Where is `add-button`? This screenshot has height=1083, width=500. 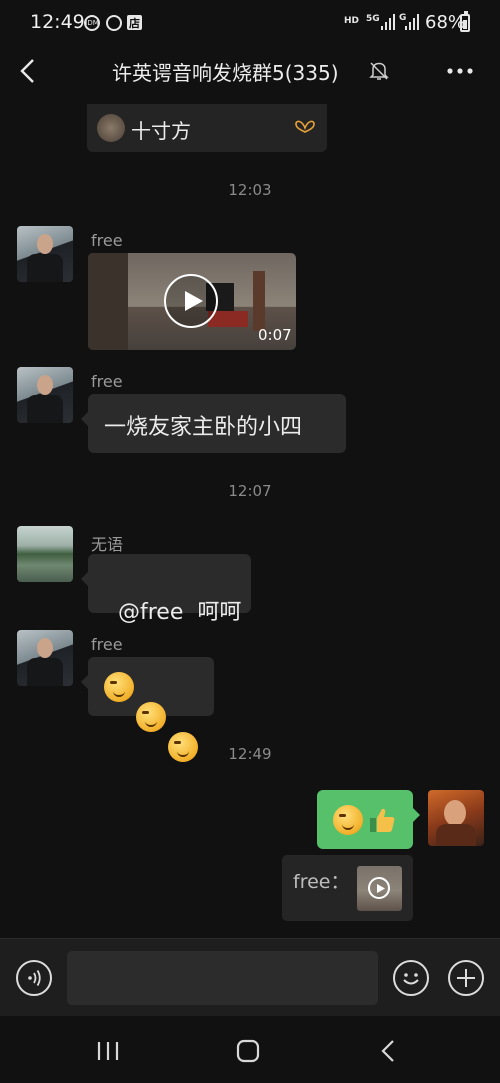 add-button is located at coordinates (466, 978).